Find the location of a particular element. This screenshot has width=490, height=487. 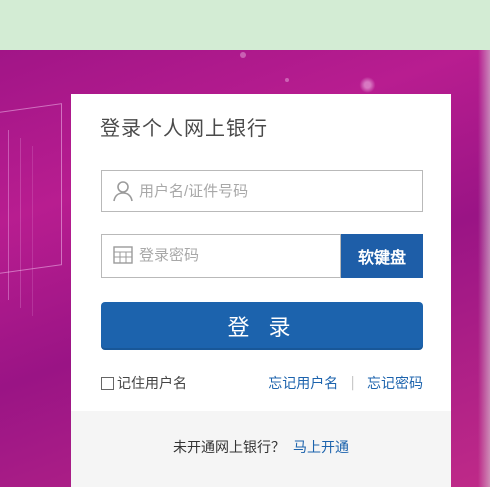

username-field is located at coordinates (262, 191).